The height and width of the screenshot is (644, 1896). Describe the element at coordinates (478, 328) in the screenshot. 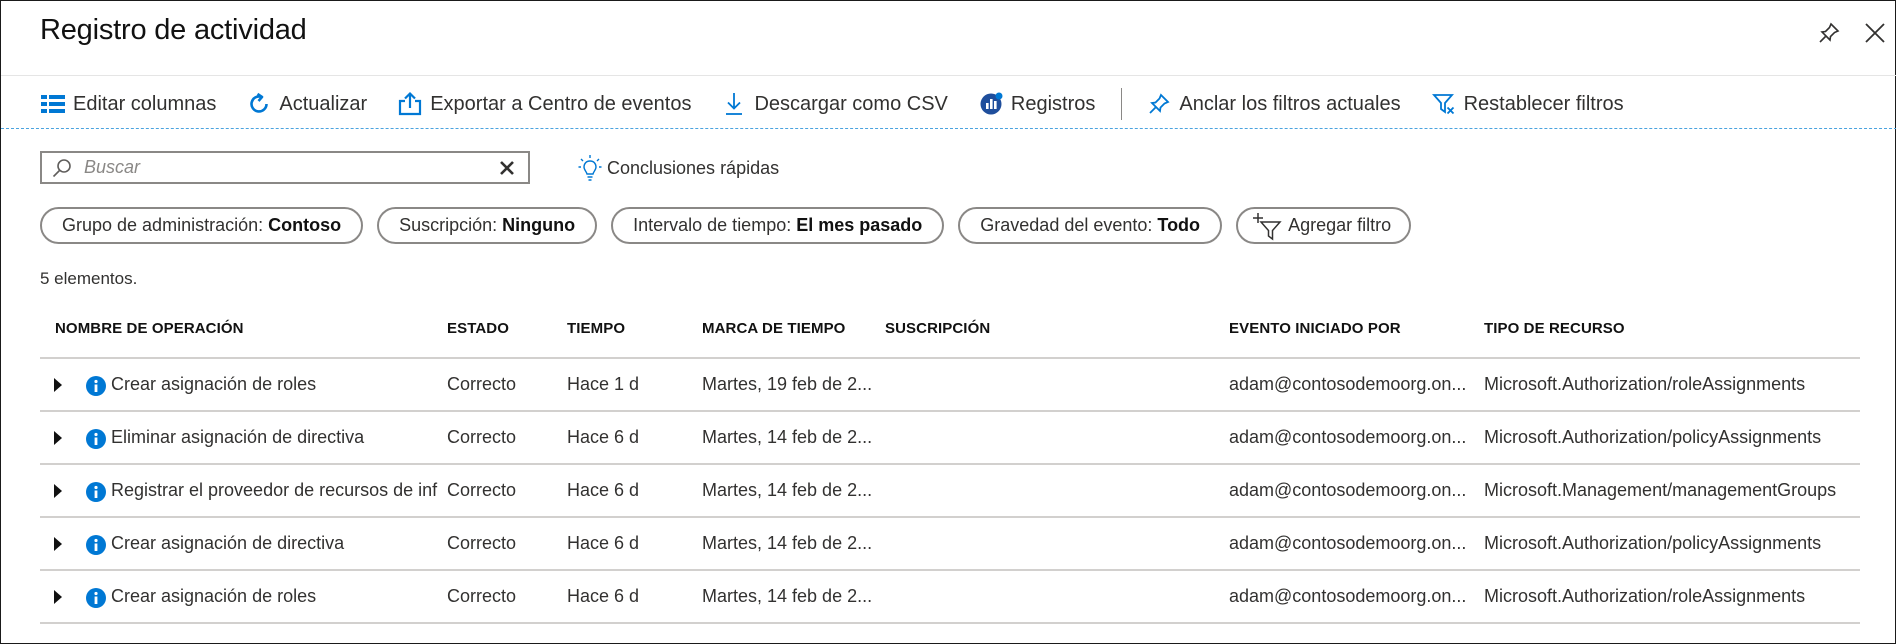

I see `column-header-status: ESTADO` at that location.